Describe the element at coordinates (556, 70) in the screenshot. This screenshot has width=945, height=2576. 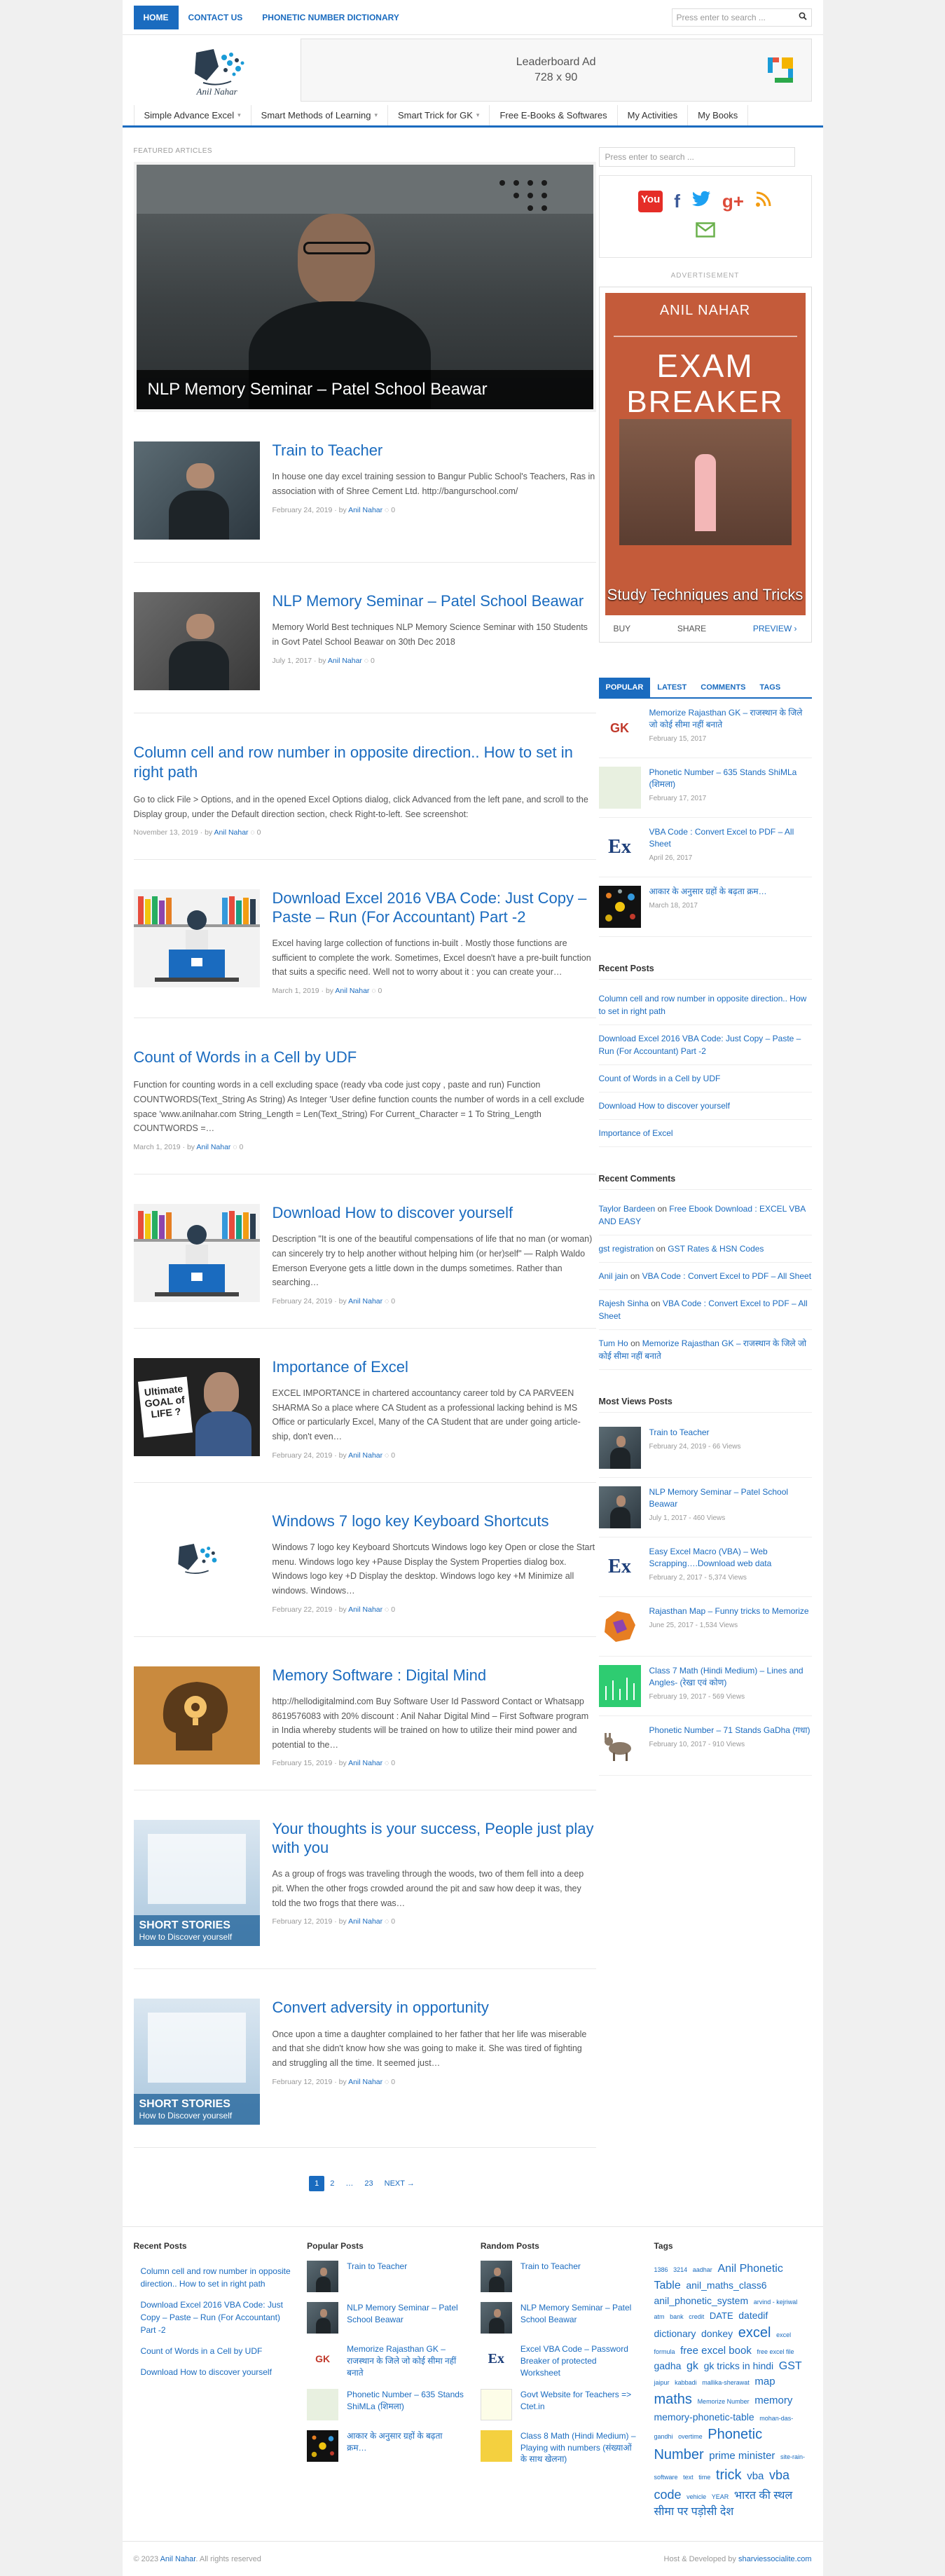
I see `leaderboard-ad: Leaderboard Ad 728 x 90` at that location.